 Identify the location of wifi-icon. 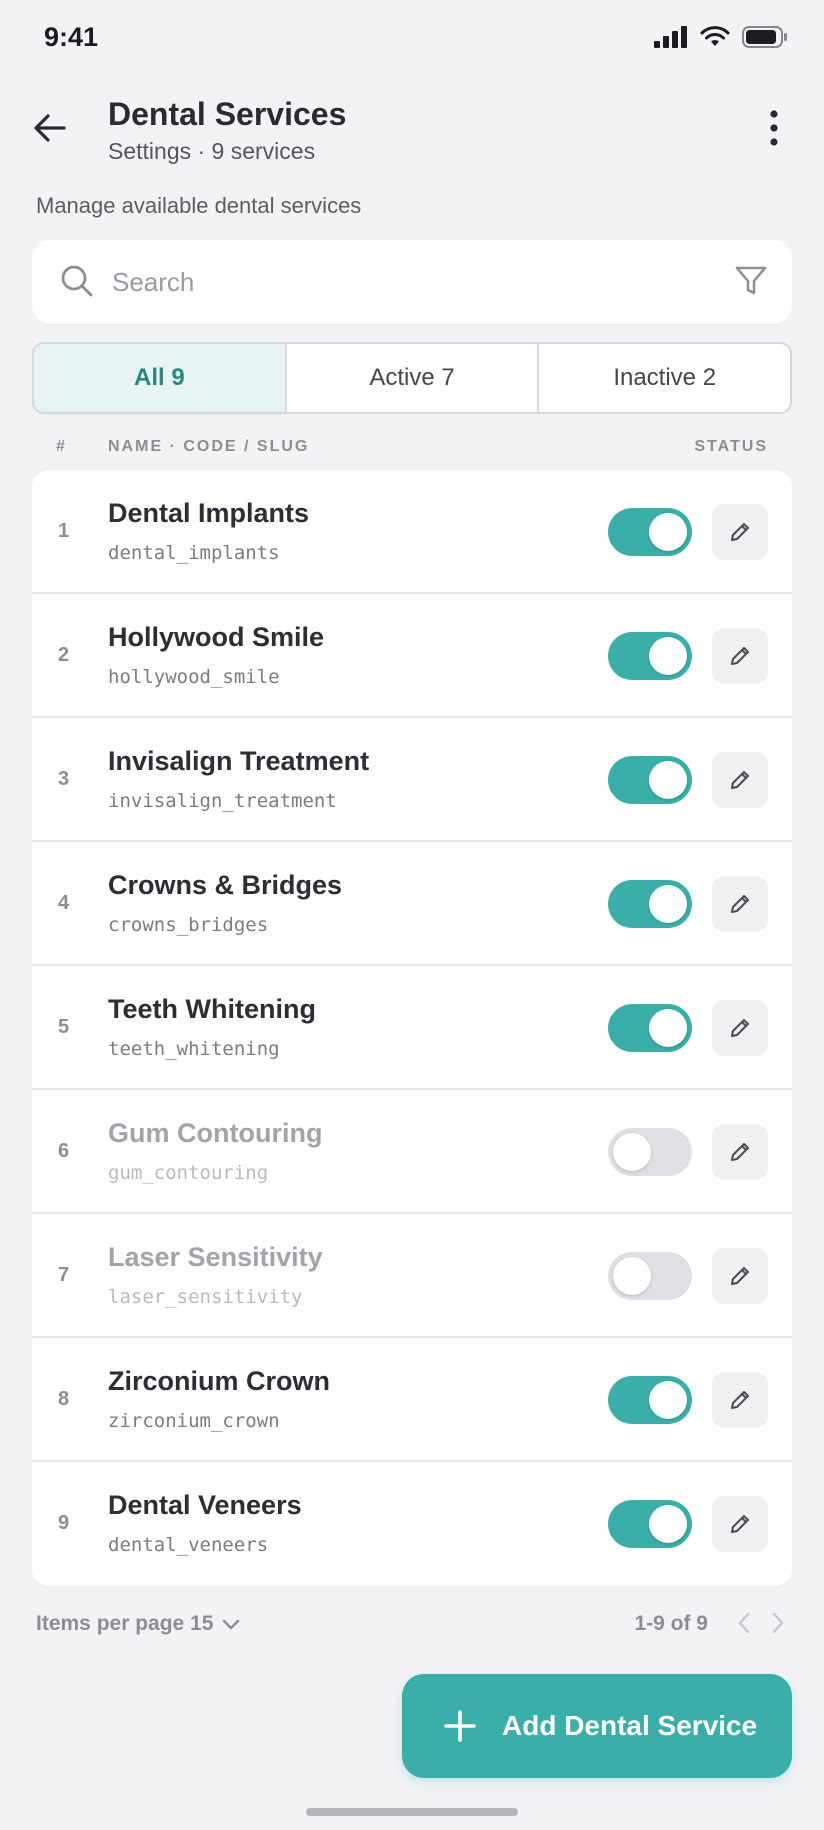
(715, 36).